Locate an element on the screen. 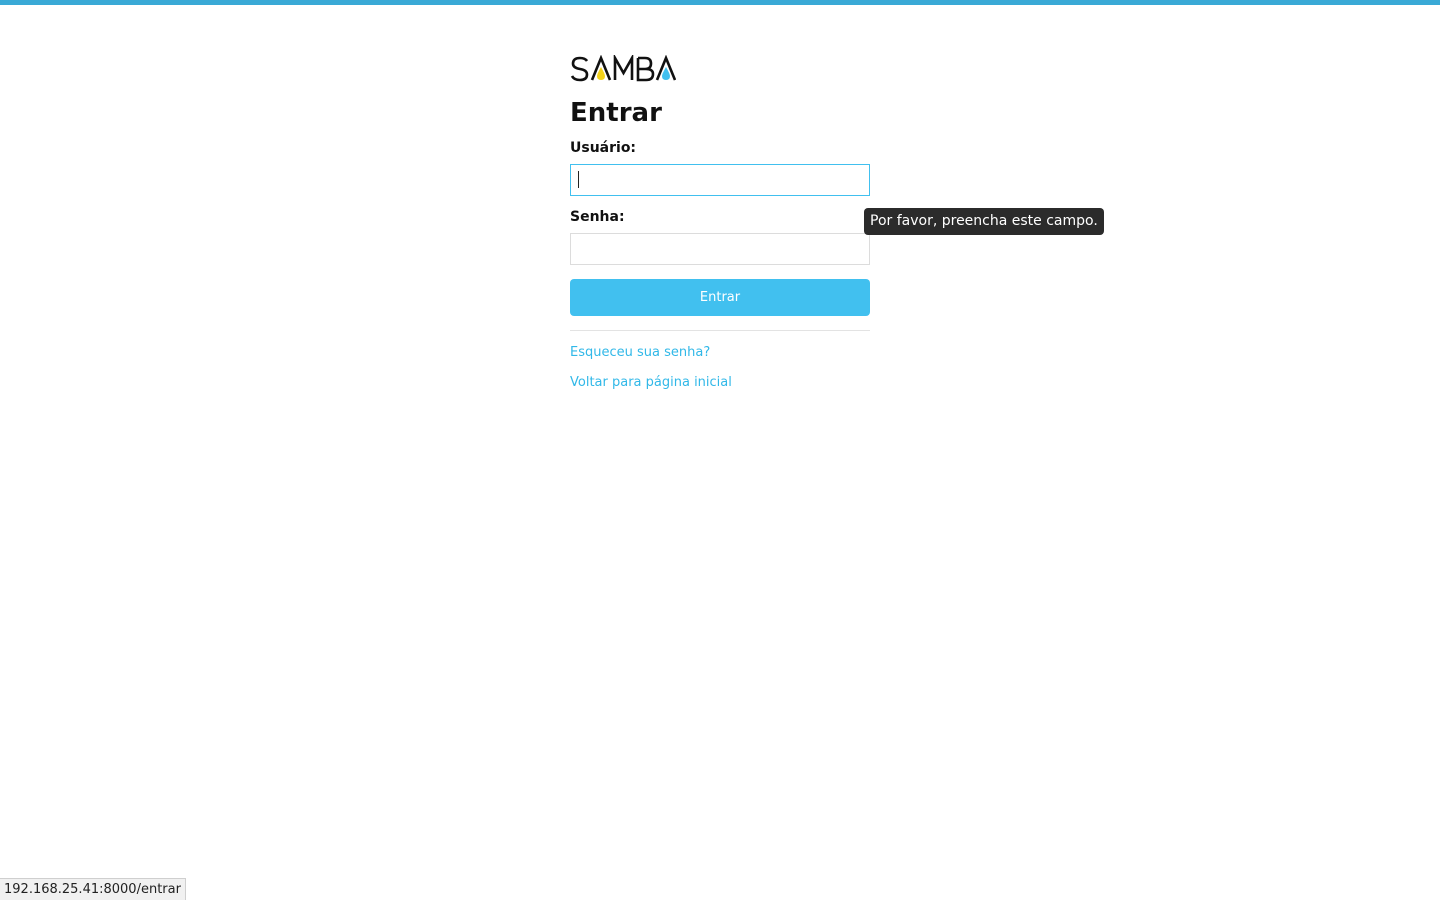  back-home-link: Voltar para página inicial is located at coordinates (720, 383).